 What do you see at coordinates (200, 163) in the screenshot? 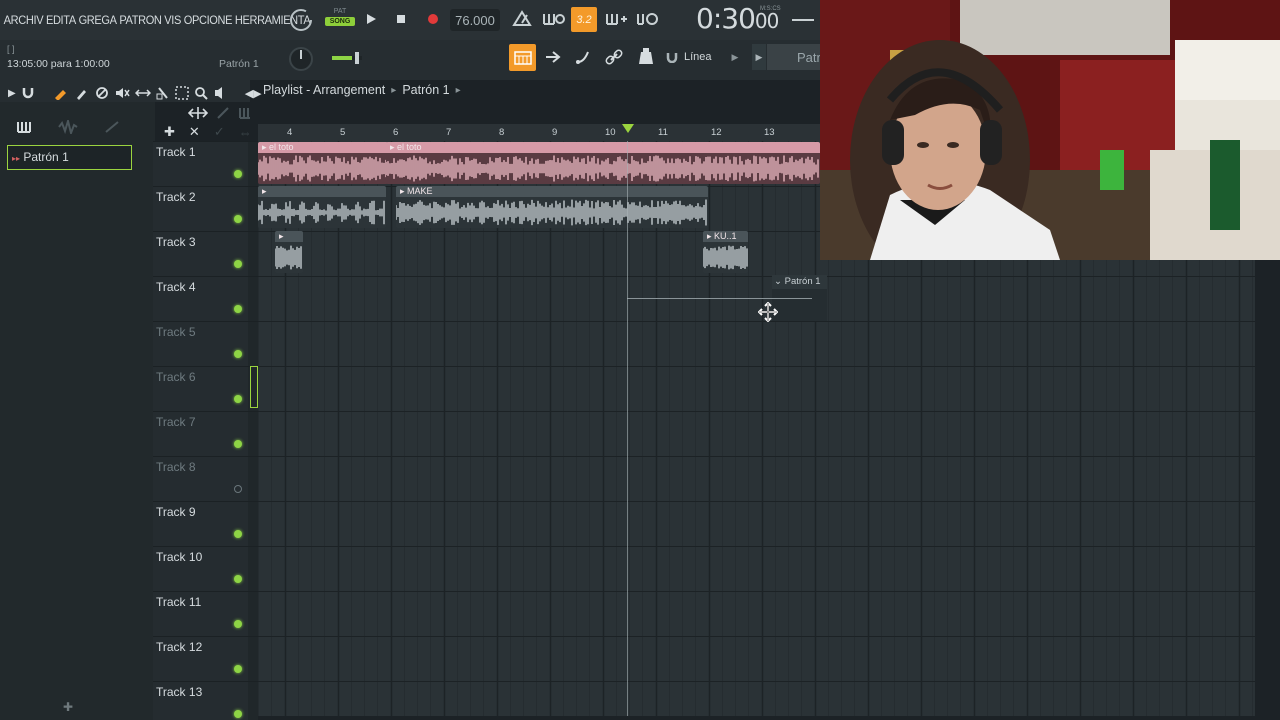
I see `track-header: Track 1` at bounding box center [200, 163].